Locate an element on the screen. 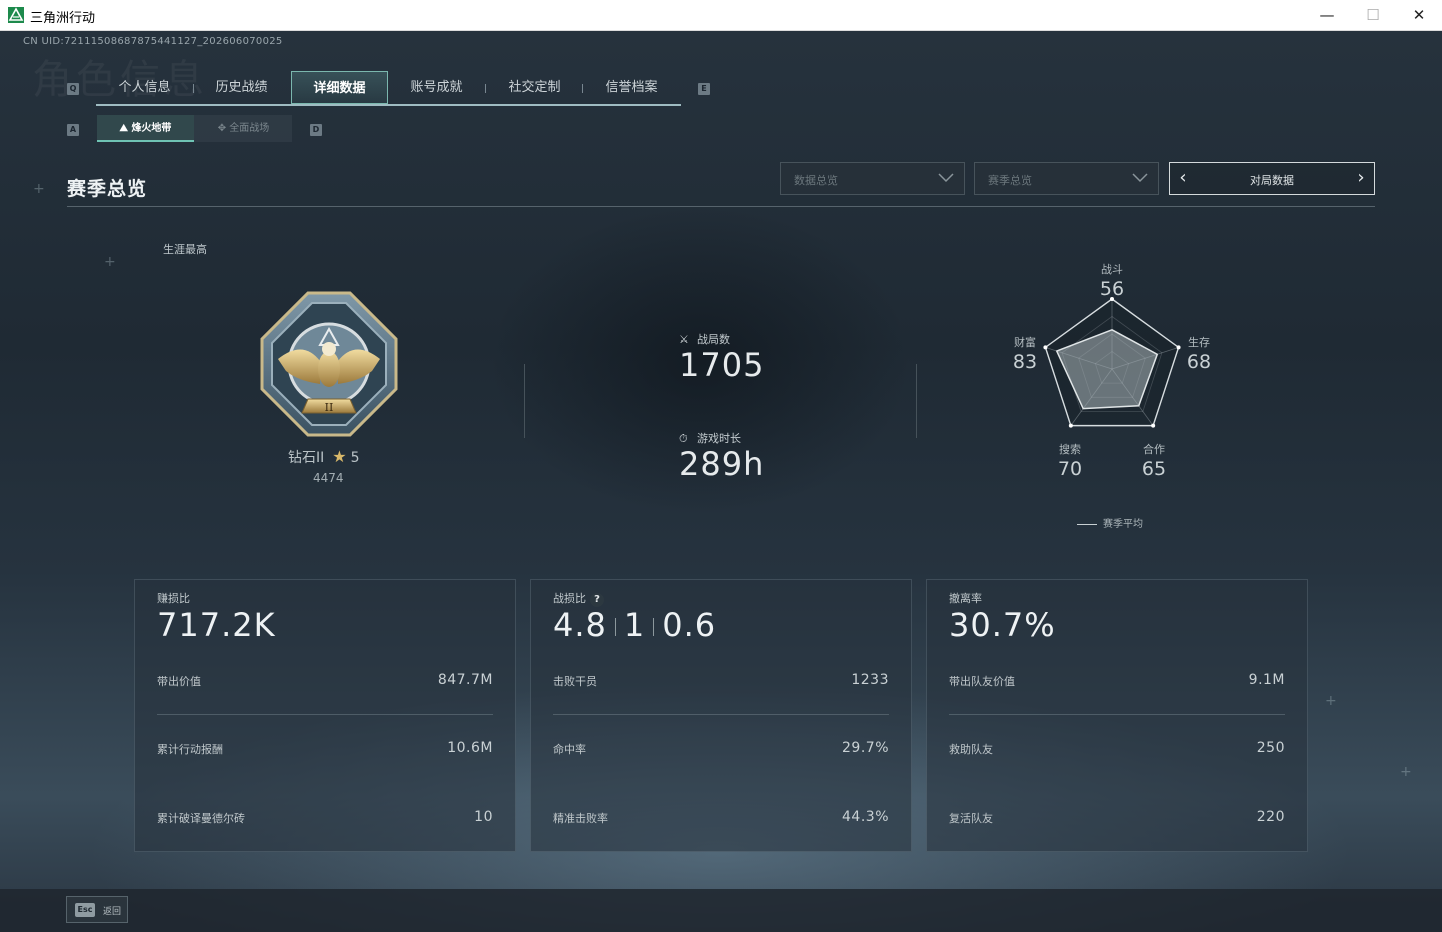  kd-value-deaths: 1 is located at coordinates (634, 625).